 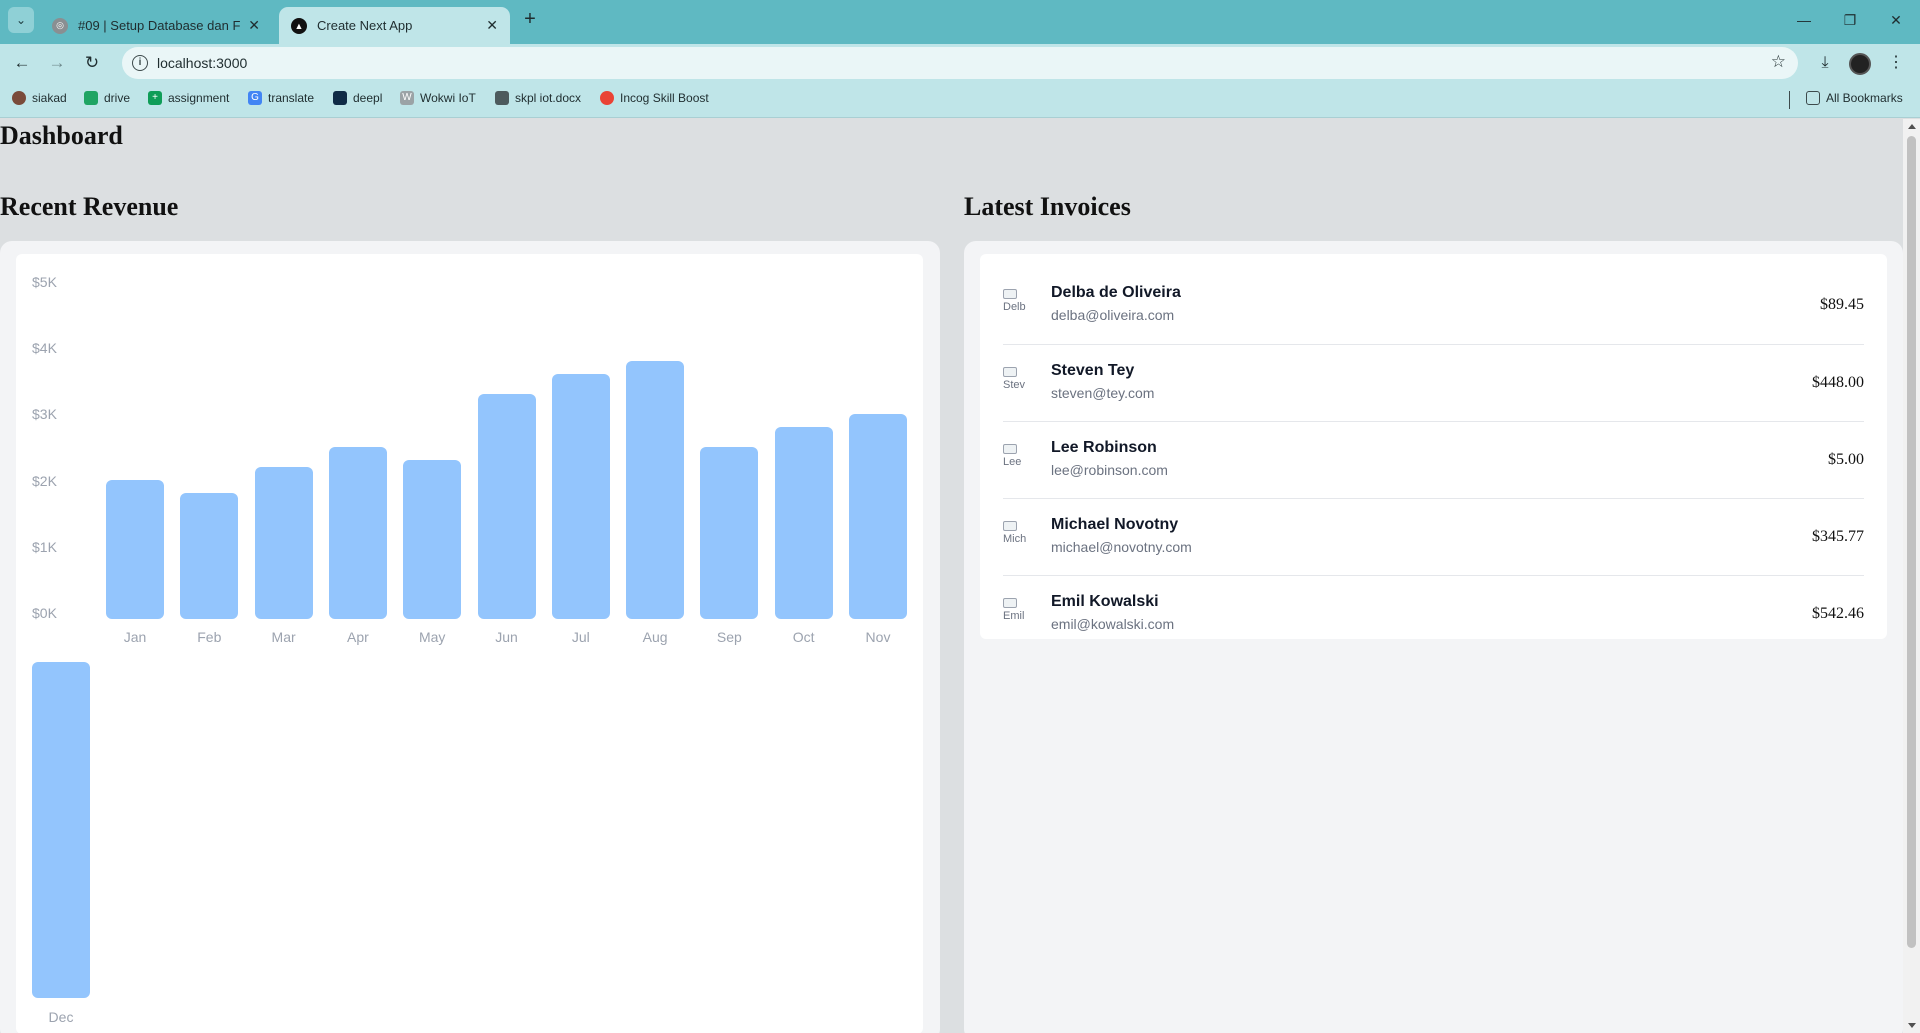 I want to click on minimize-icon: —, so click(x=1804, y=20).